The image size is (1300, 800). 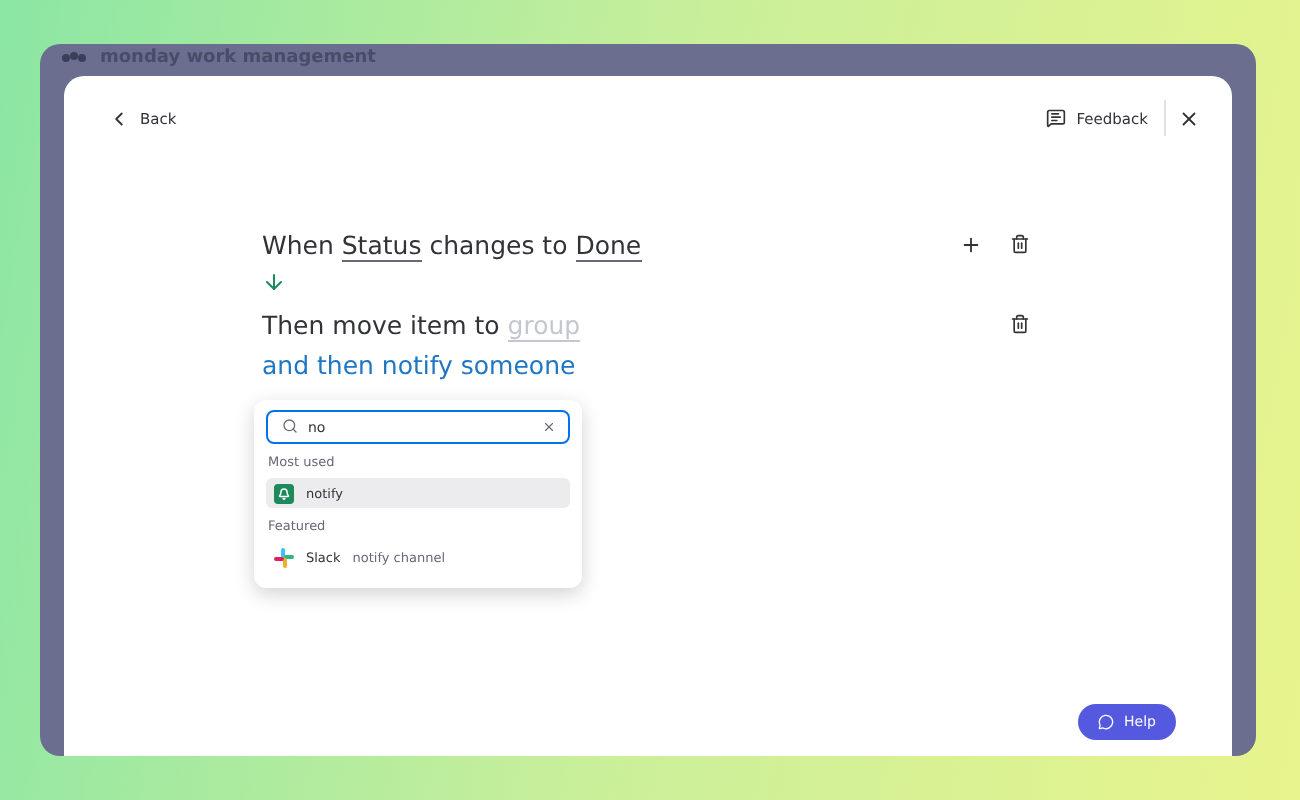 What do you see at coordinates (74, 57) in the screenshot?
I see `logo-icon` at bounding box center [74, 57].